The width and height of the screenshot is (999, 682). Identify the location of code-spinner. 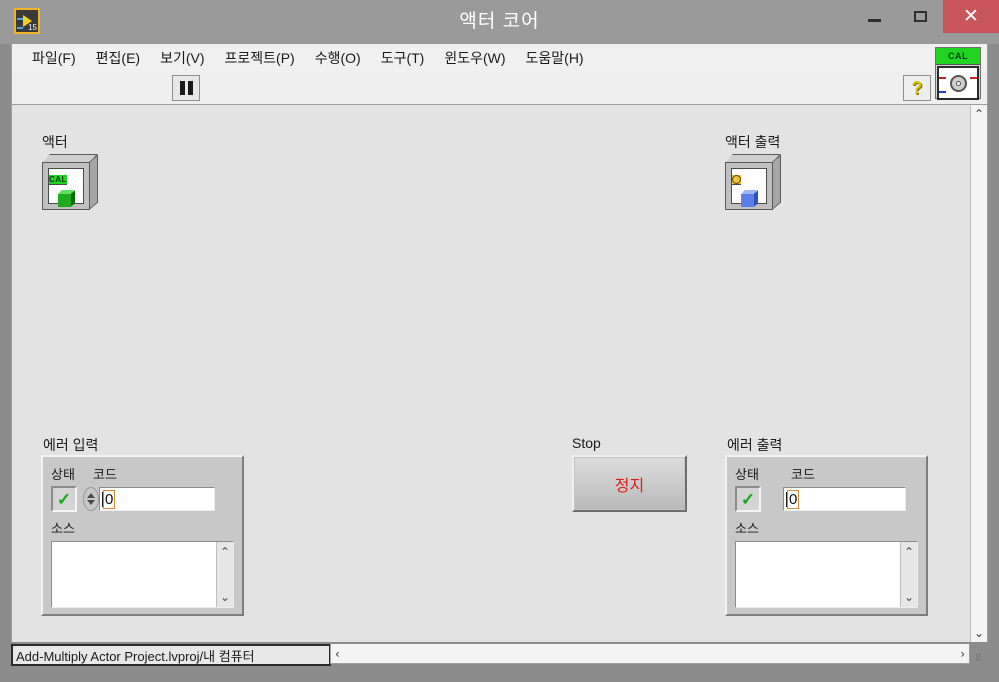
(91, 499).